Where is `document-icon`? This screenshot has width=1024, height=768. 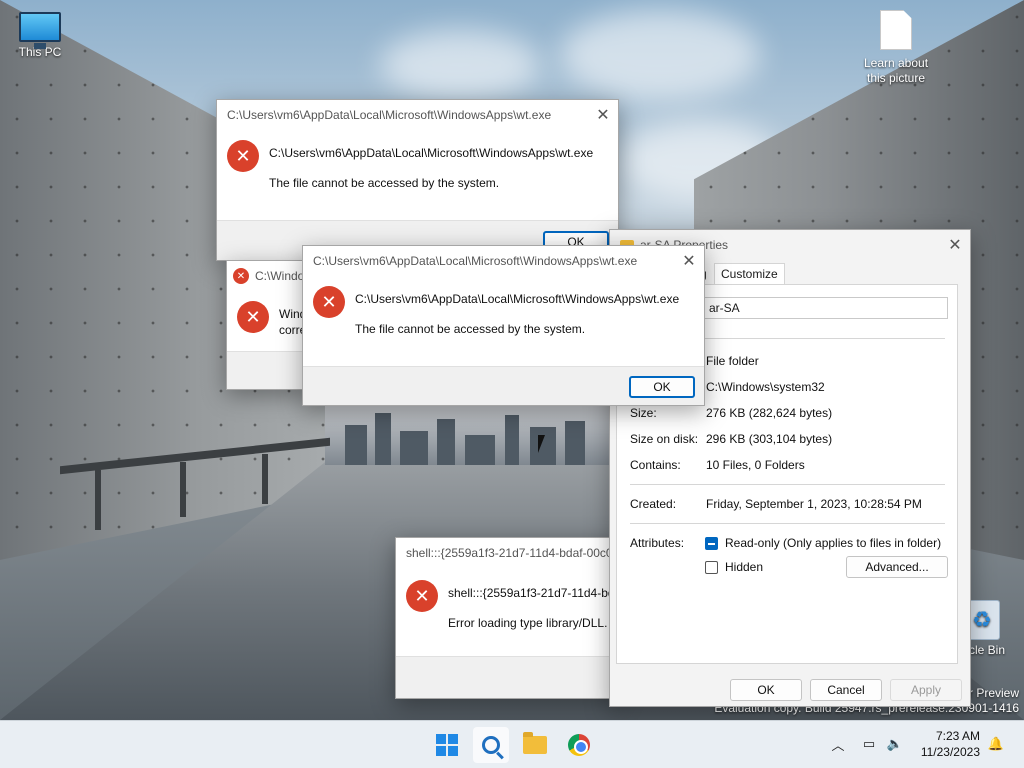
document-icon is located at coordinates (896, 30).